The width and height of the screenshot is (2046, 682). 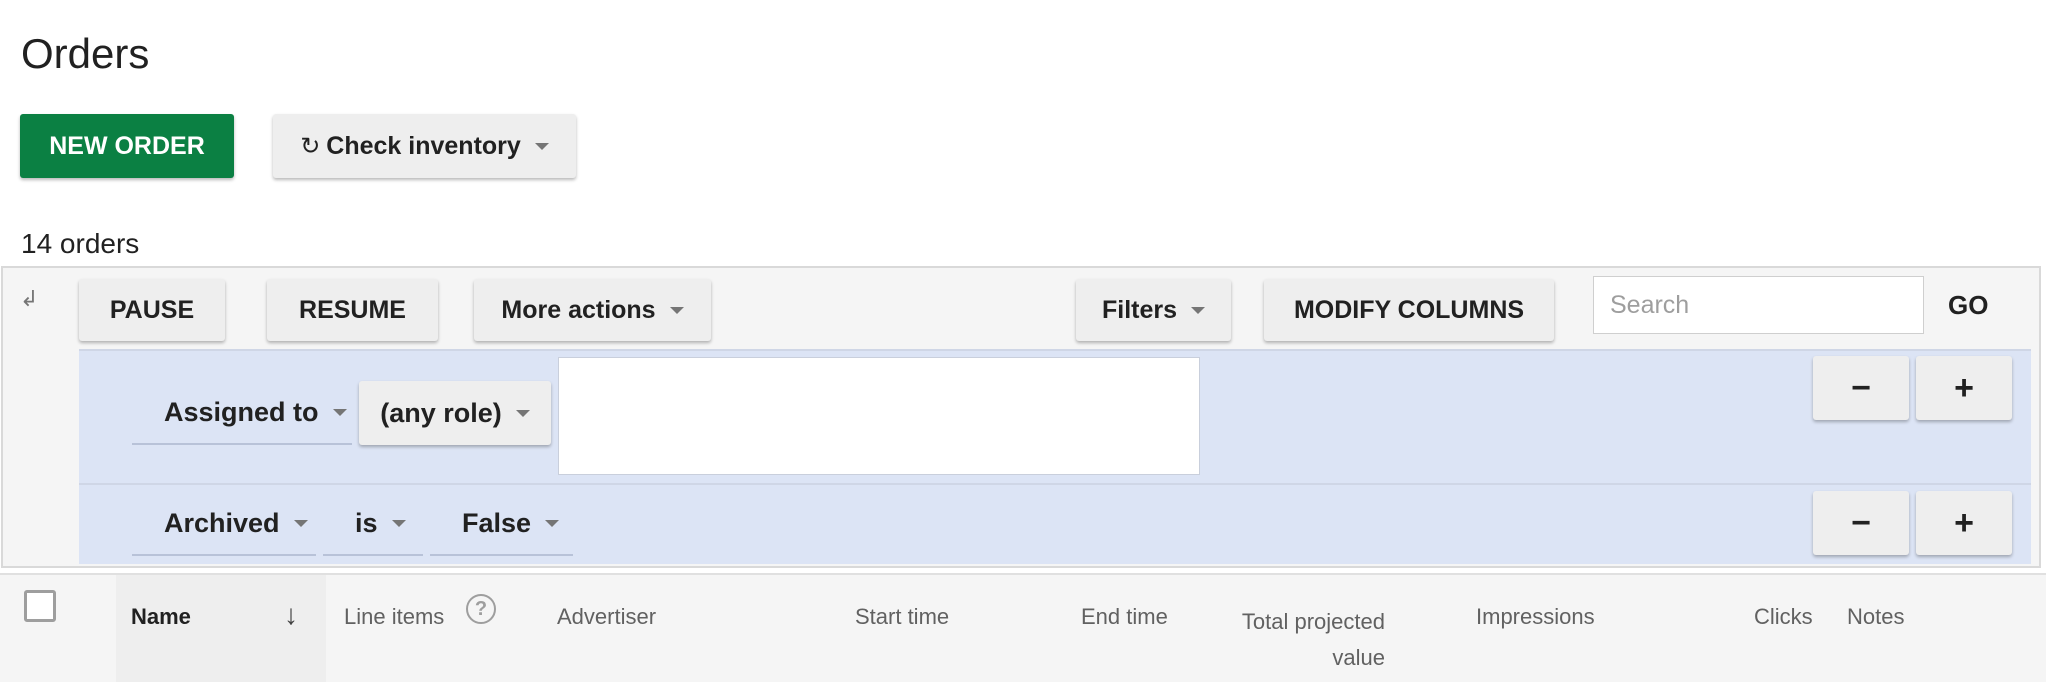 I want to click on filter-field-dropdown: Assigned to, so click(x=242, y=413).